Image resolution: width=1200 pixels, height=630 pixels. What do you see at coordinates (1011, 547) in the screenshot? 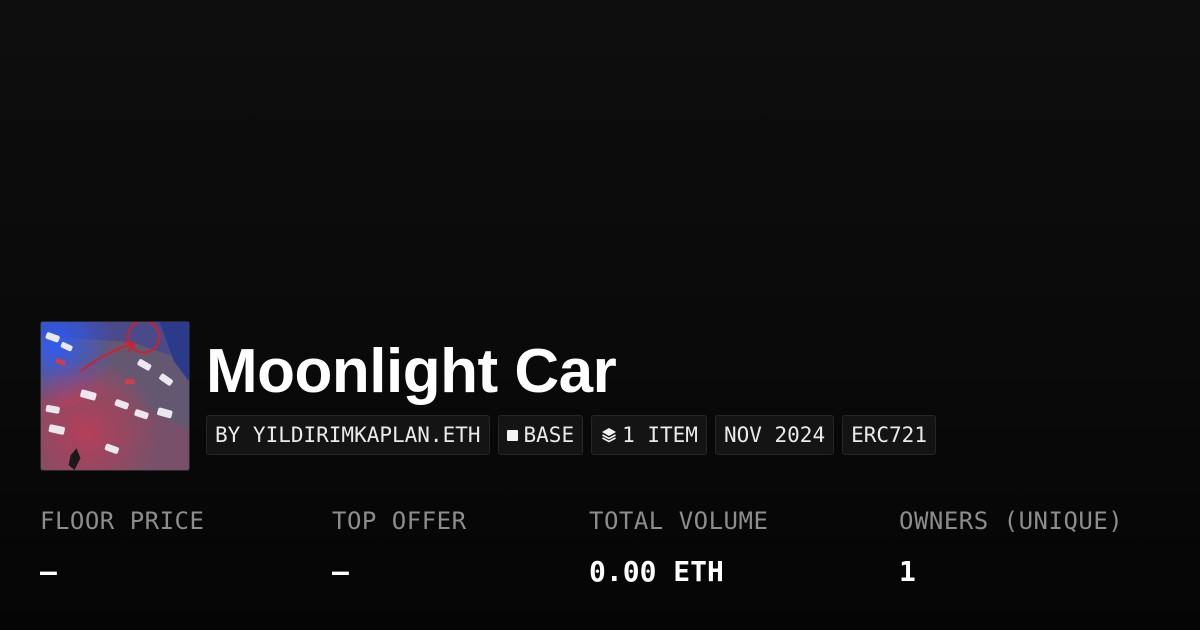
I see `stat-owners: OWNERS (UNIQUE) 1` at bounding box center [1011, 547].